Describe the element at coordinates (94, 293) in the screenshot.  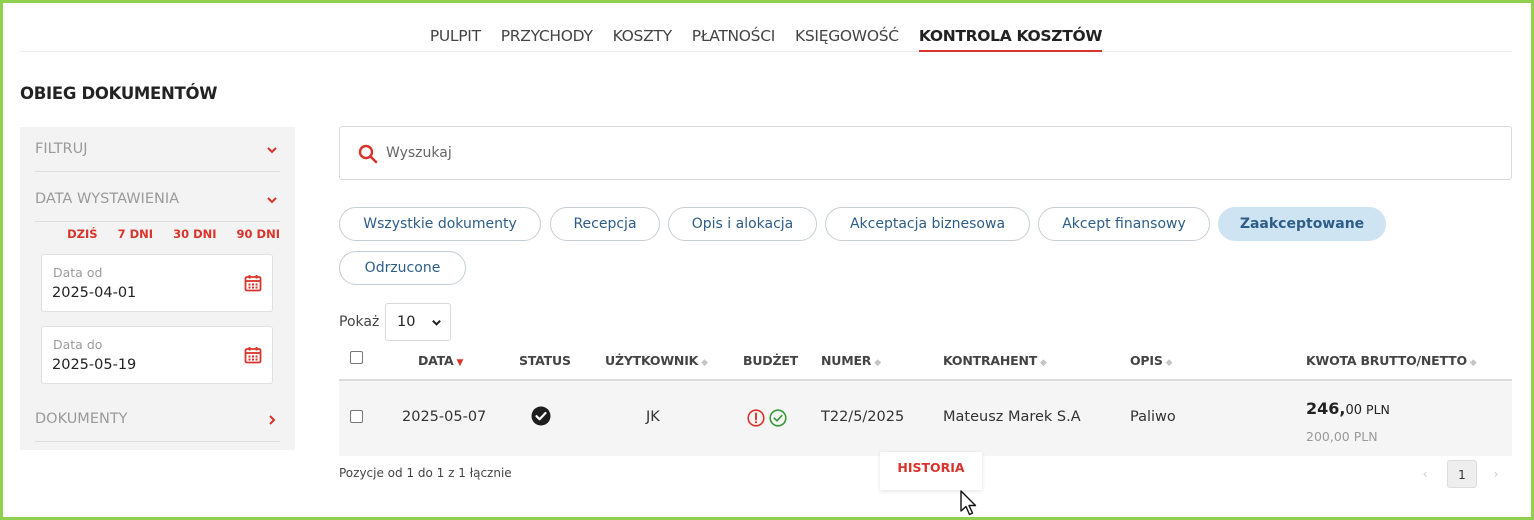
I see `date-from-value: 2025-04-01` at that location.